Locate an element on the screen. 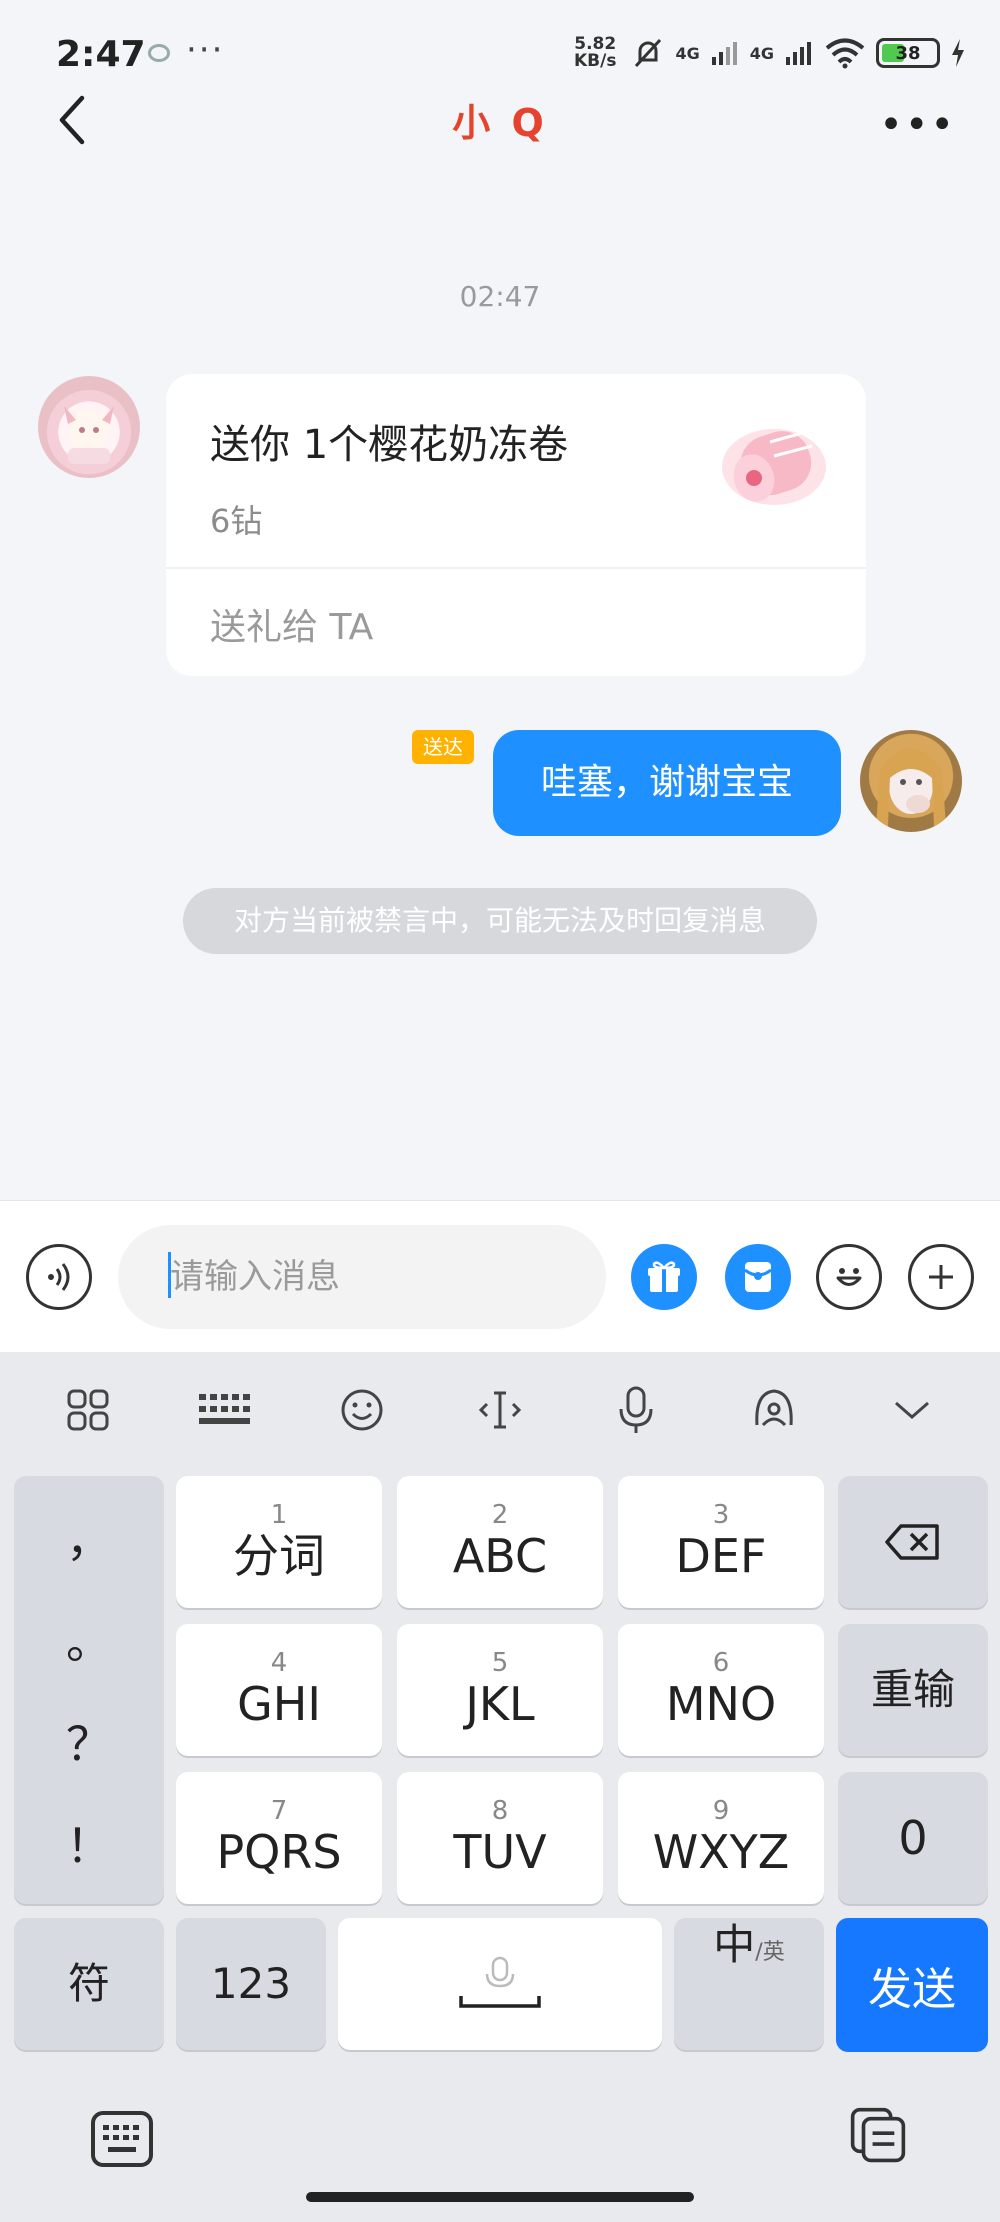 The image size is (1000, 2222). lang-sub-label: /英 is located at coordinates (770, 1952).